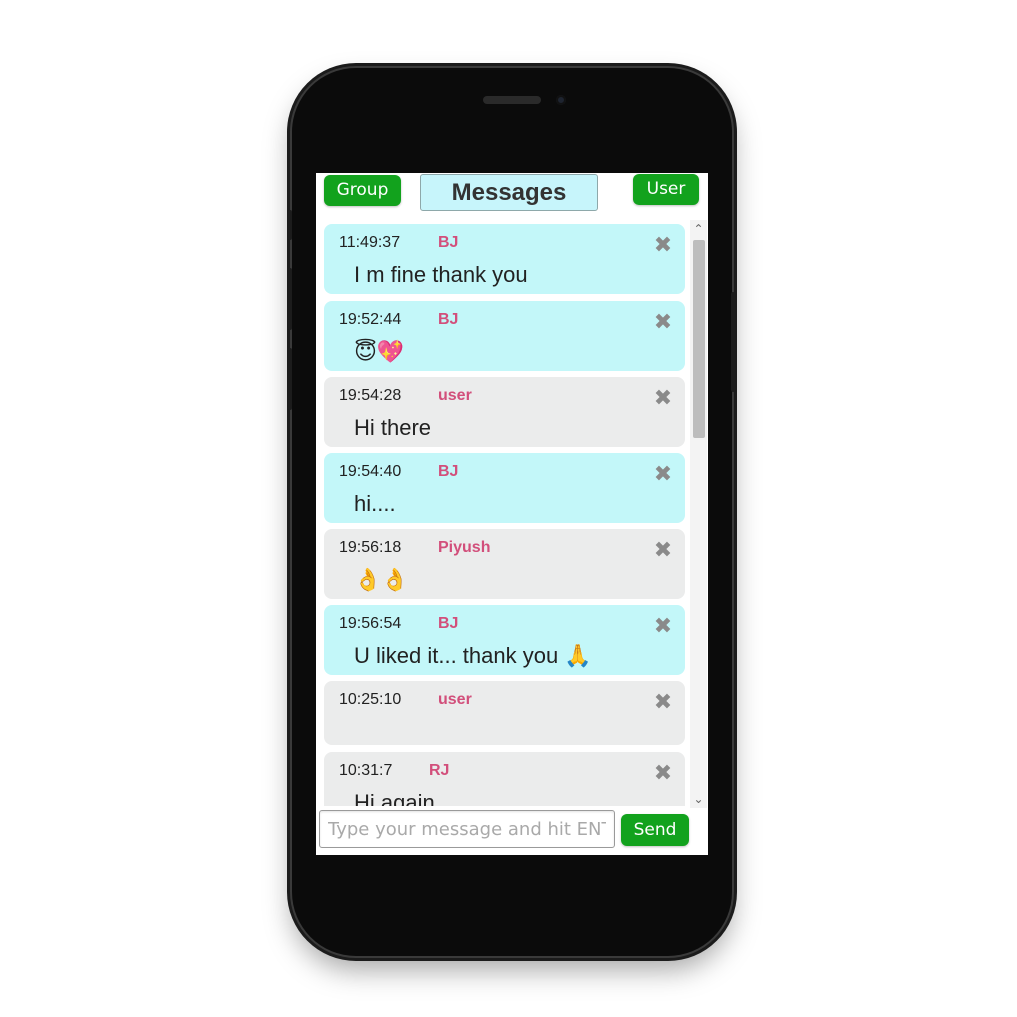 The height and width of the screenshot is (1017, 1017). Describe the element at coordinates (512, 100) in the screenshot. I see `phone-speaker` at that location.